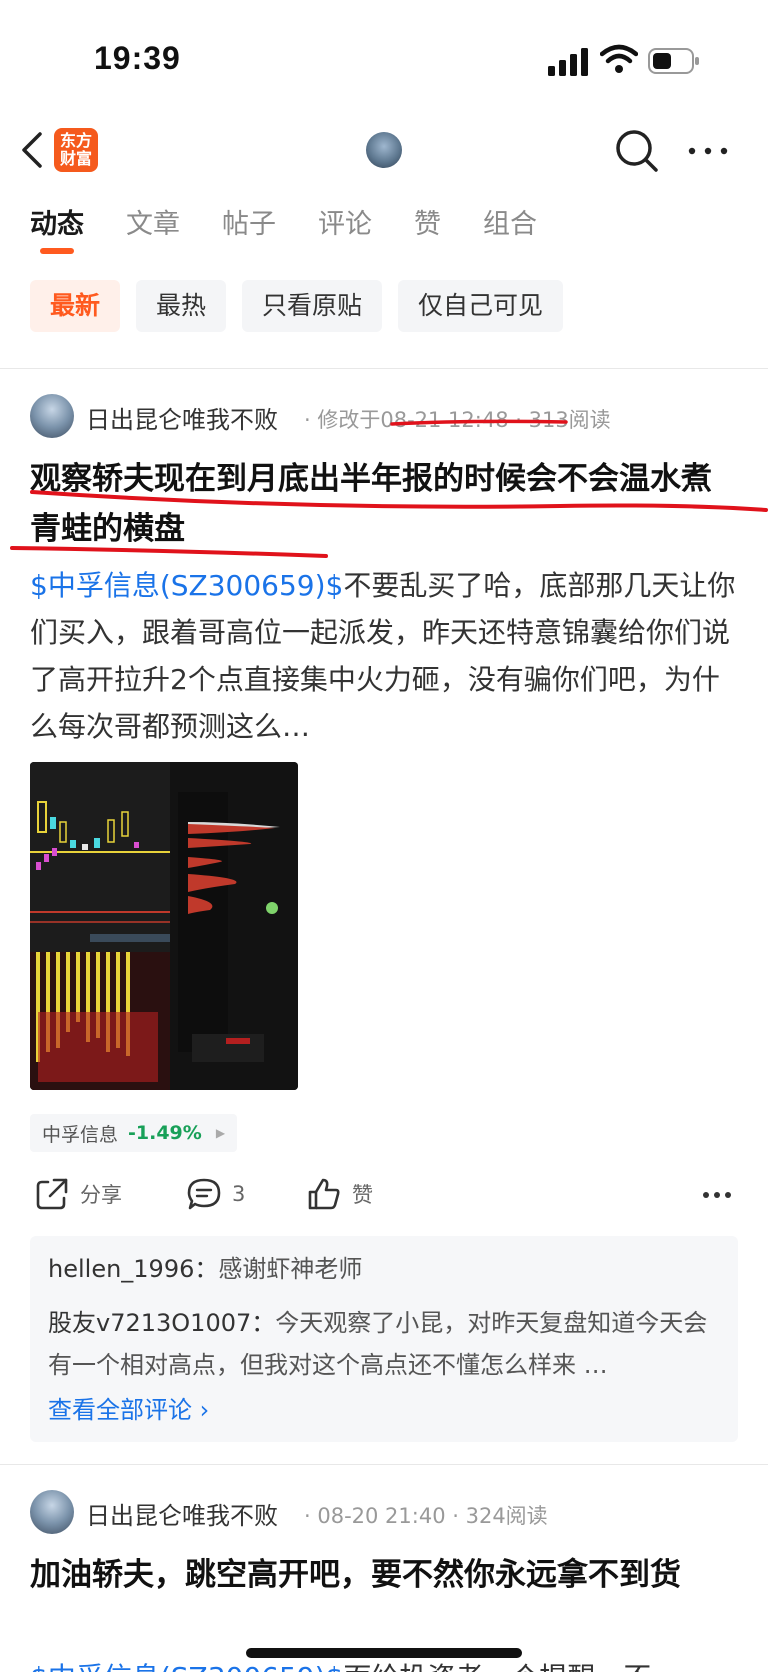 The height and width of the screenshot is (1672, 768). Describe the element at coordinates (384, 368) in the screenshot. I see `section-divider` at that location.